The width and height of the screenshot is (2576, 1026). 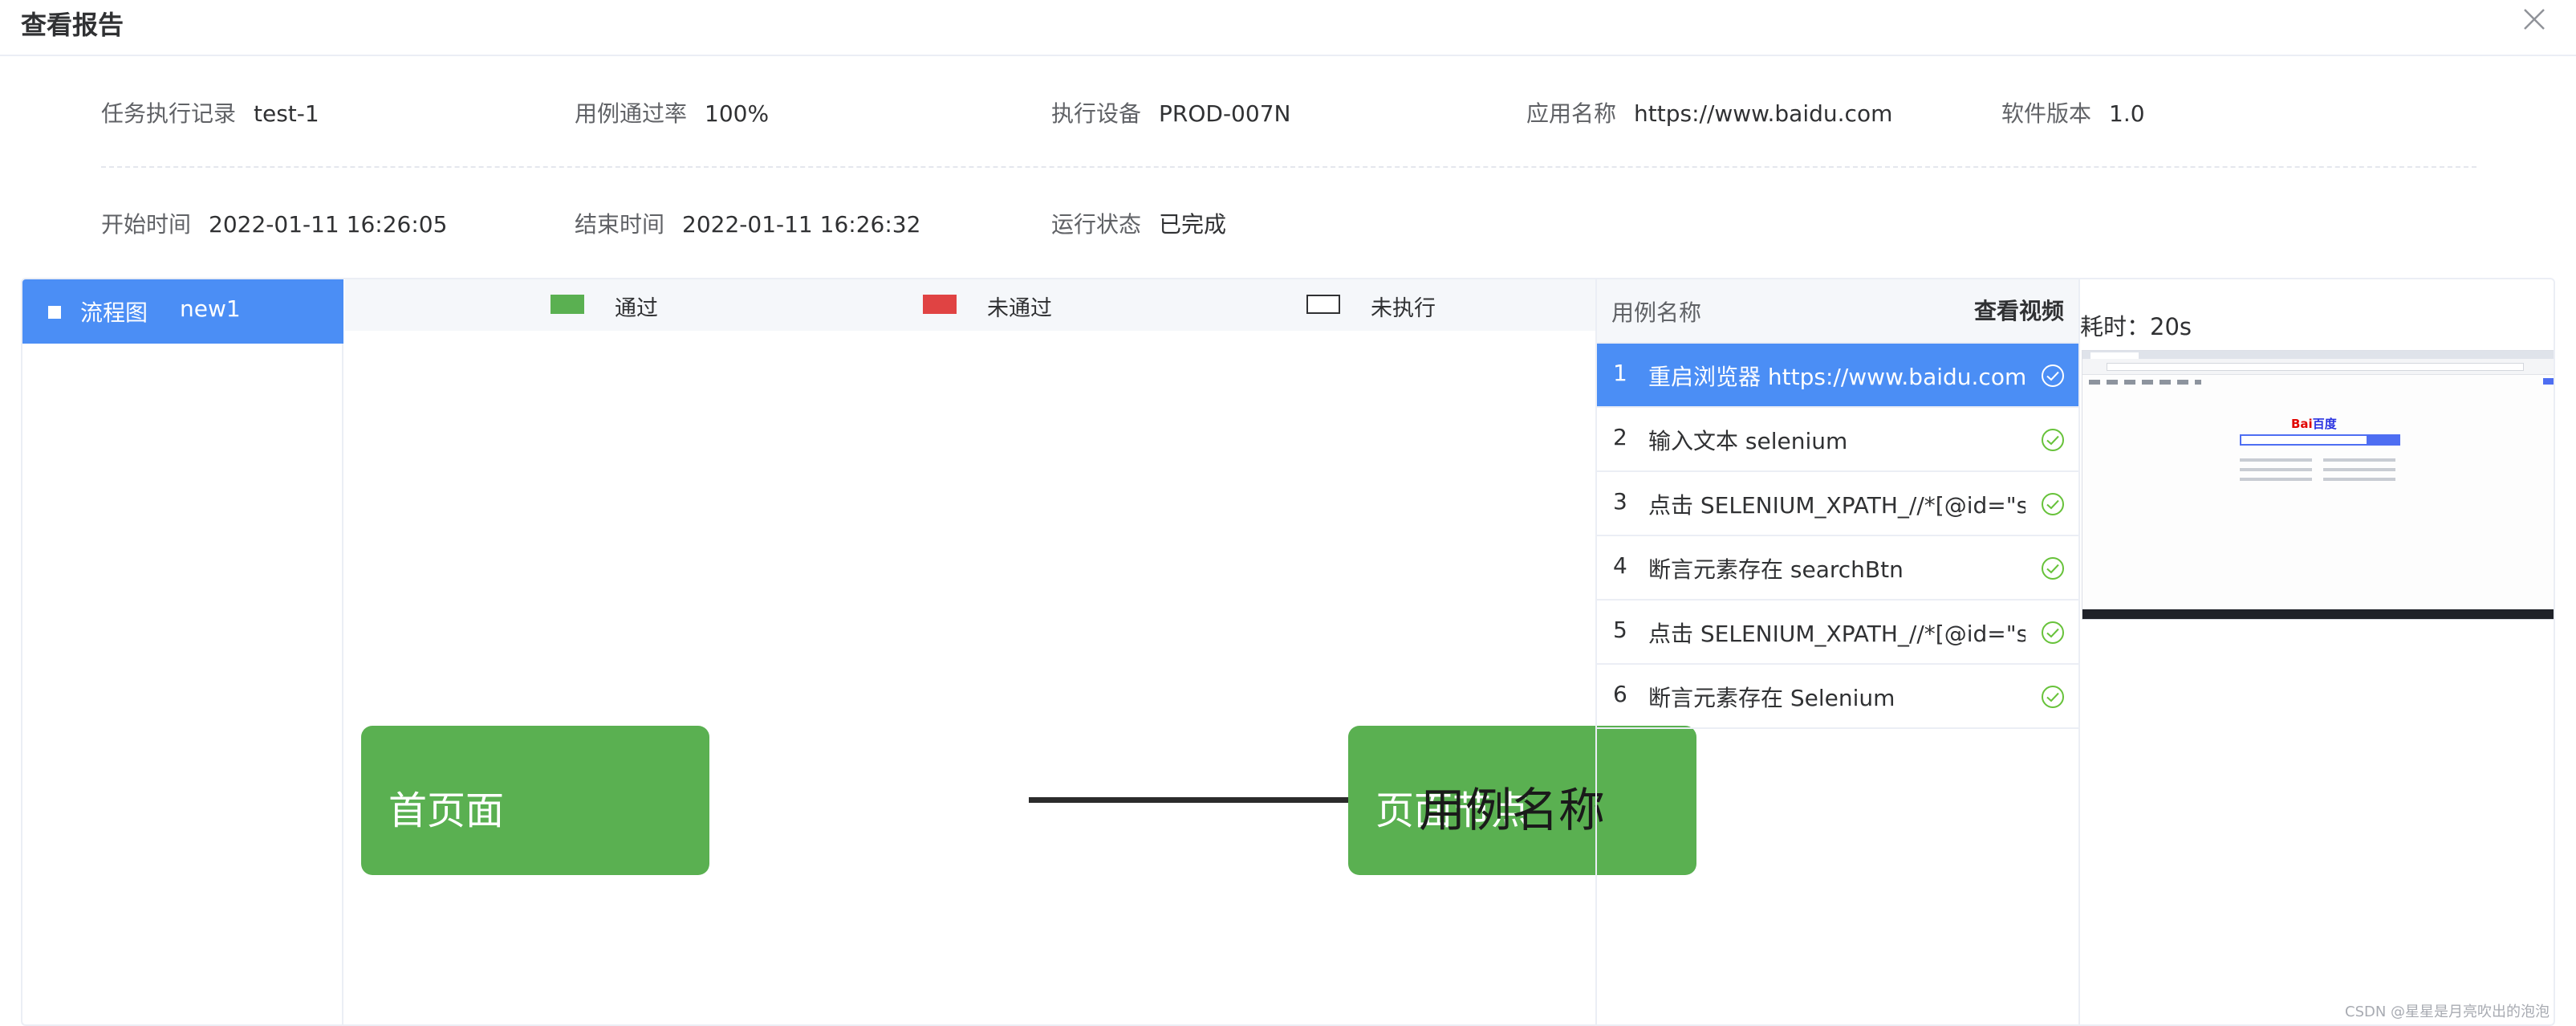 What do you see at coordinates (2127, 114) in the screenshot?
I see `info-version-value: 1.0` at bounding box center [2127, 114].